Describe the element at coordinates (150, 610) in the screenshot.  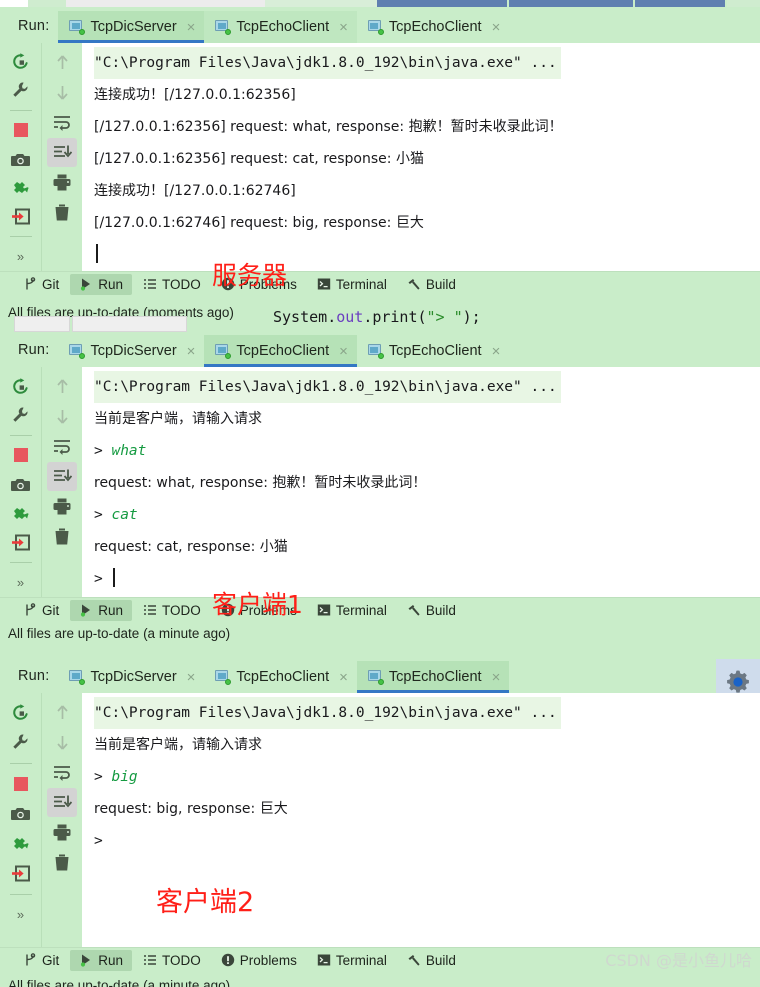
I see `todo-list-icon` at that location.